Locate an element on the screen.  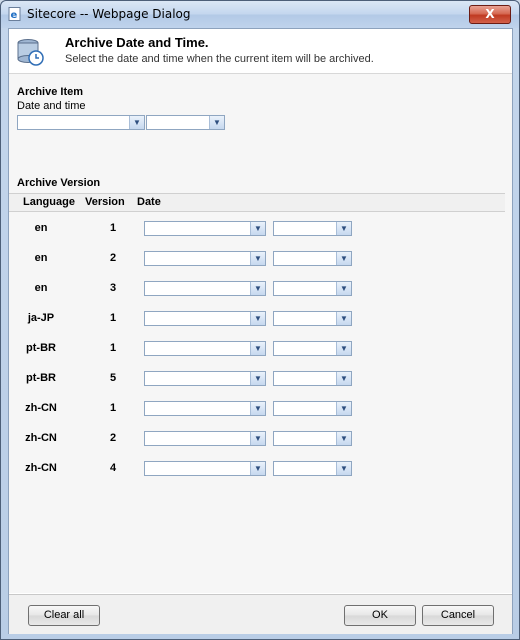
version-table-header: Language Version Date is located at coordinates (257, 202).